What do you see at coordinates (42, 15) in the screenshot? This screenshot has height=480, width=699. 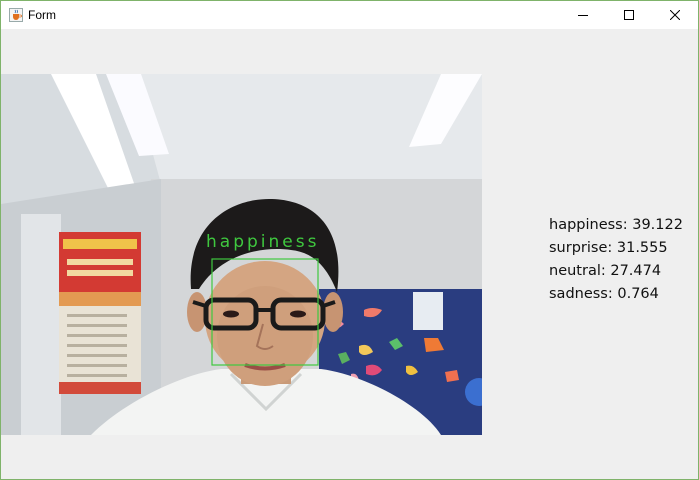 I see `window-title: Form` at bounding box center [42, 15].